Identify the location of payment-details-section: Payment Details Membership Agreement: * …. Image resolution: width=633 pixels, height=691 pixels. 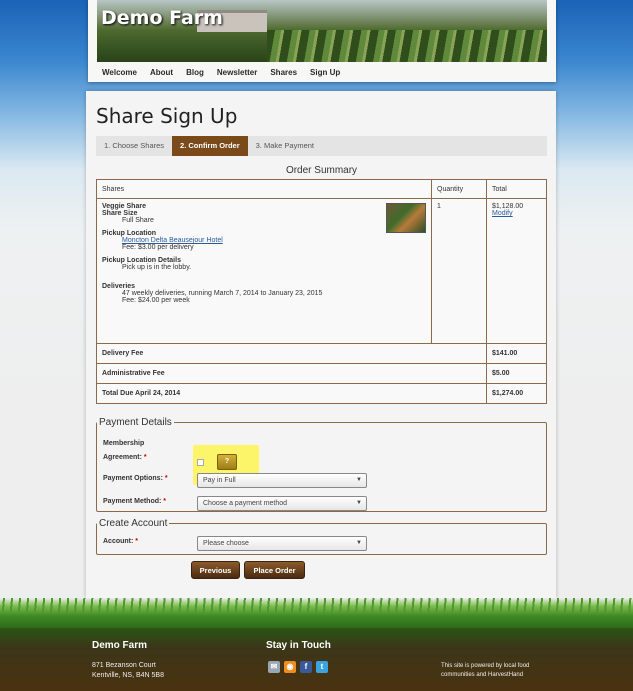
(321, 464).